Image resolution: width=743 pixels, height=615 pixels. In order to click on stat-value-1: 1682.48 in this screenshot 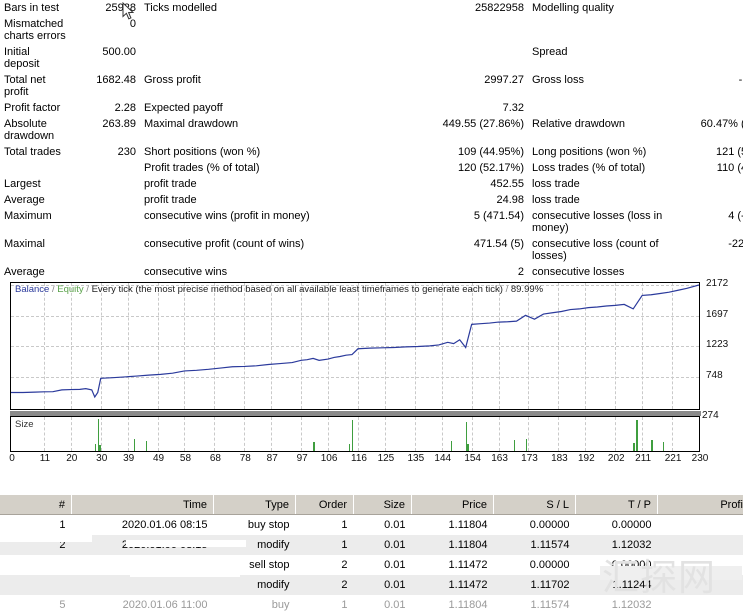, I will do `click(105, 86)`.